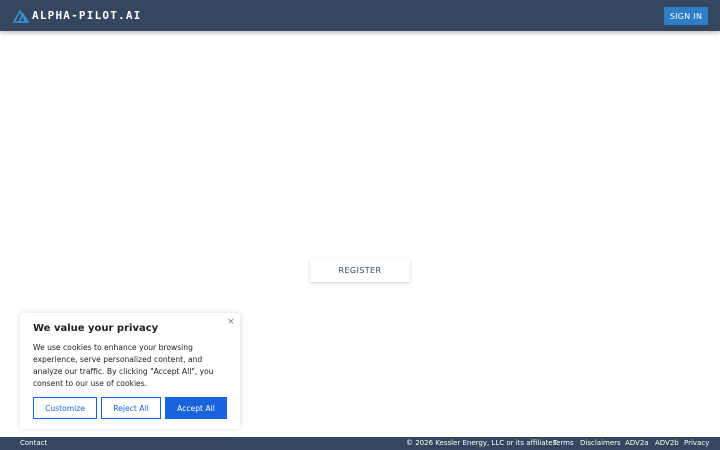 This screenshot has height=450, width=720. I want to click on privacy-link: Privacy, so click(696, 443).